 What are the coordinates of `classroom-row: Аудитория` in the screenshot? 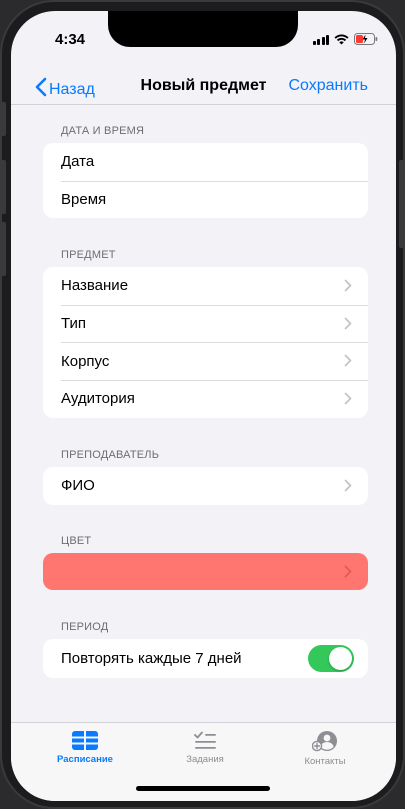 It's located at (205, 399).